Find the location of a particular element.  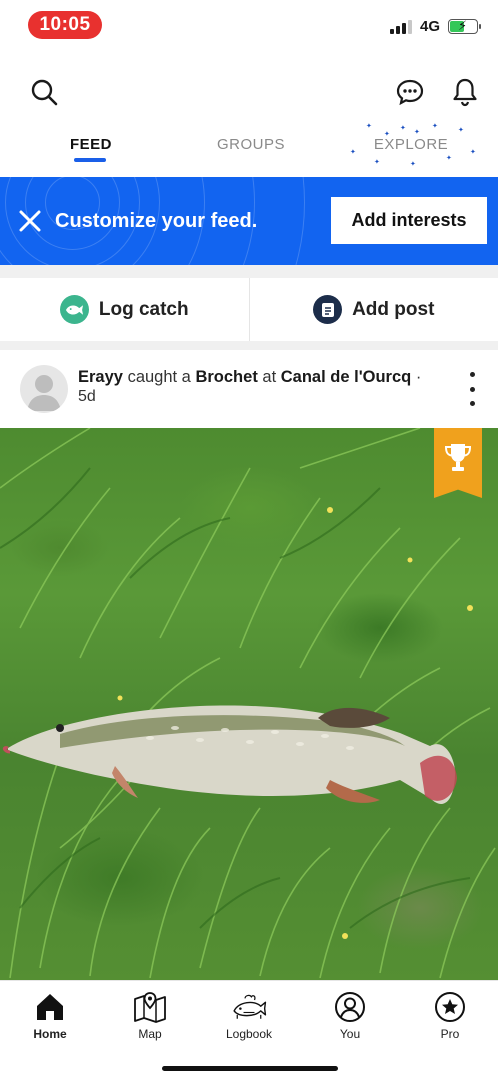

default-avatar-icon is located at coordinates (44, 393).